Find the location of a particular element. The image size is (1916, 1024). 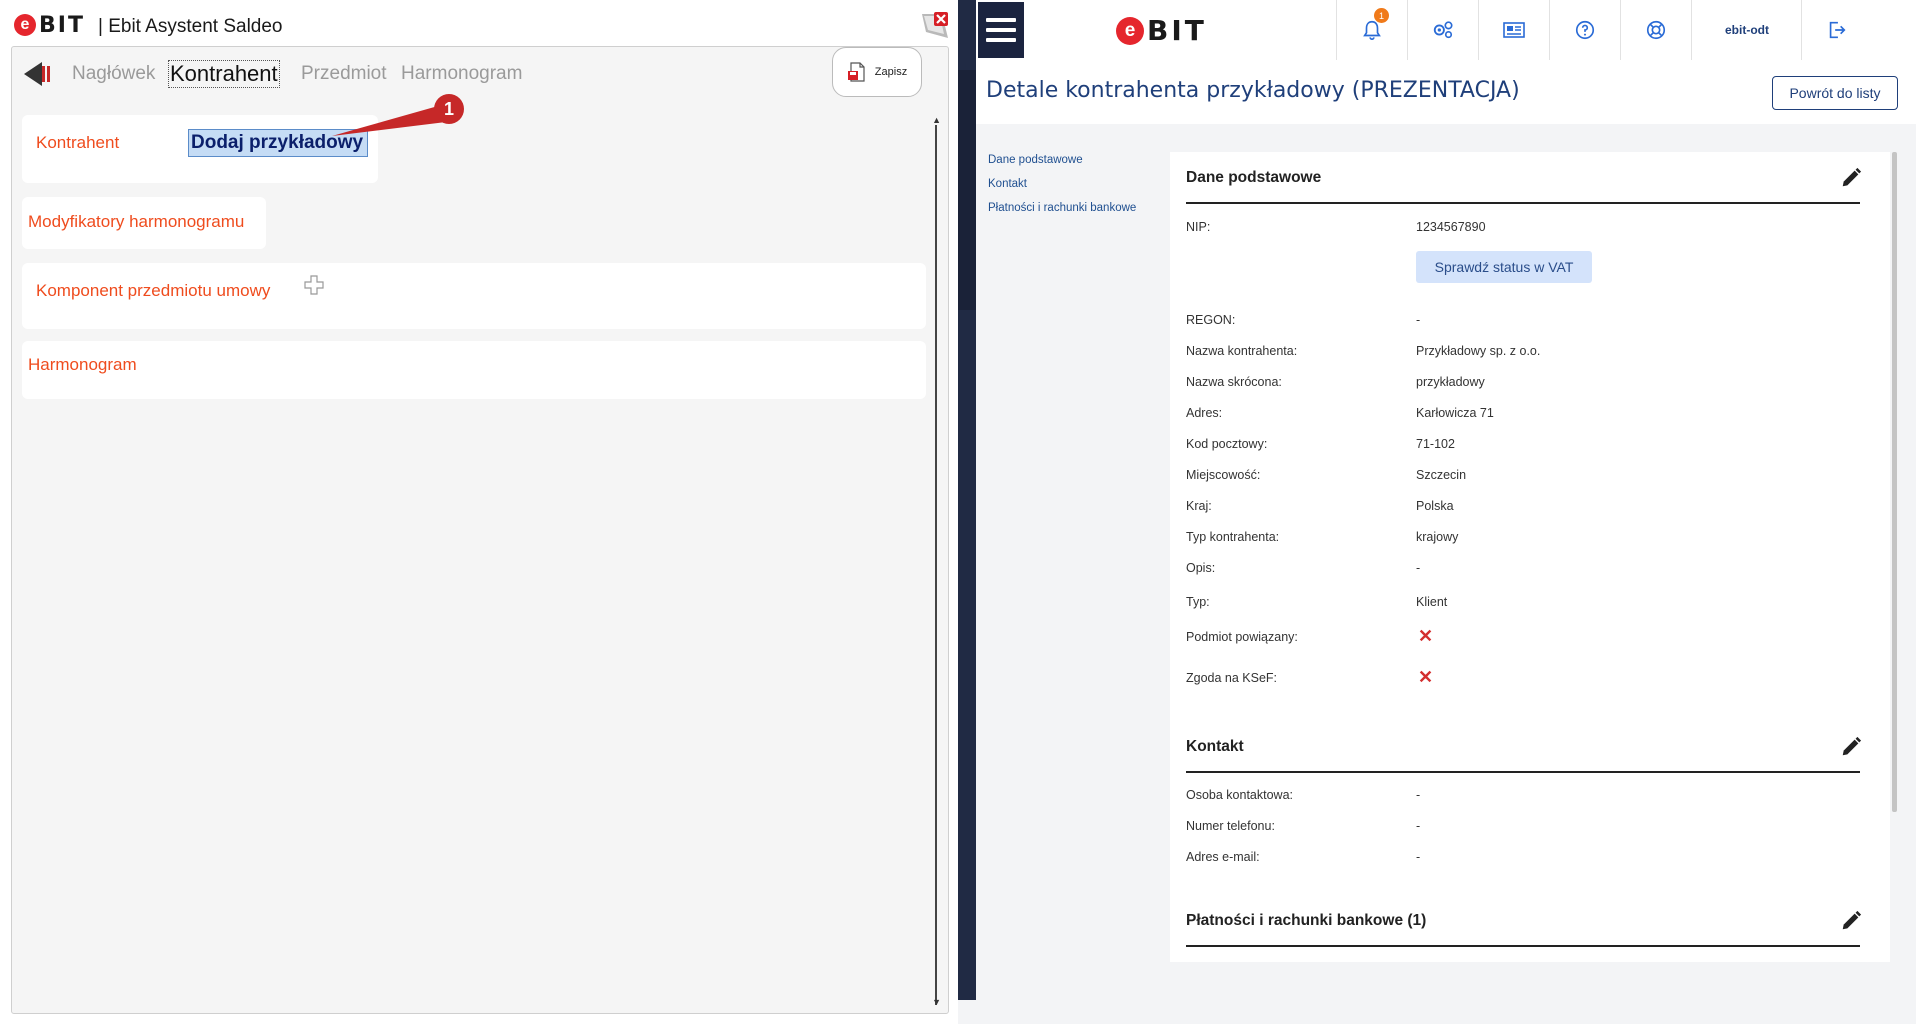

support-button is located at coordinates (1655, 30).